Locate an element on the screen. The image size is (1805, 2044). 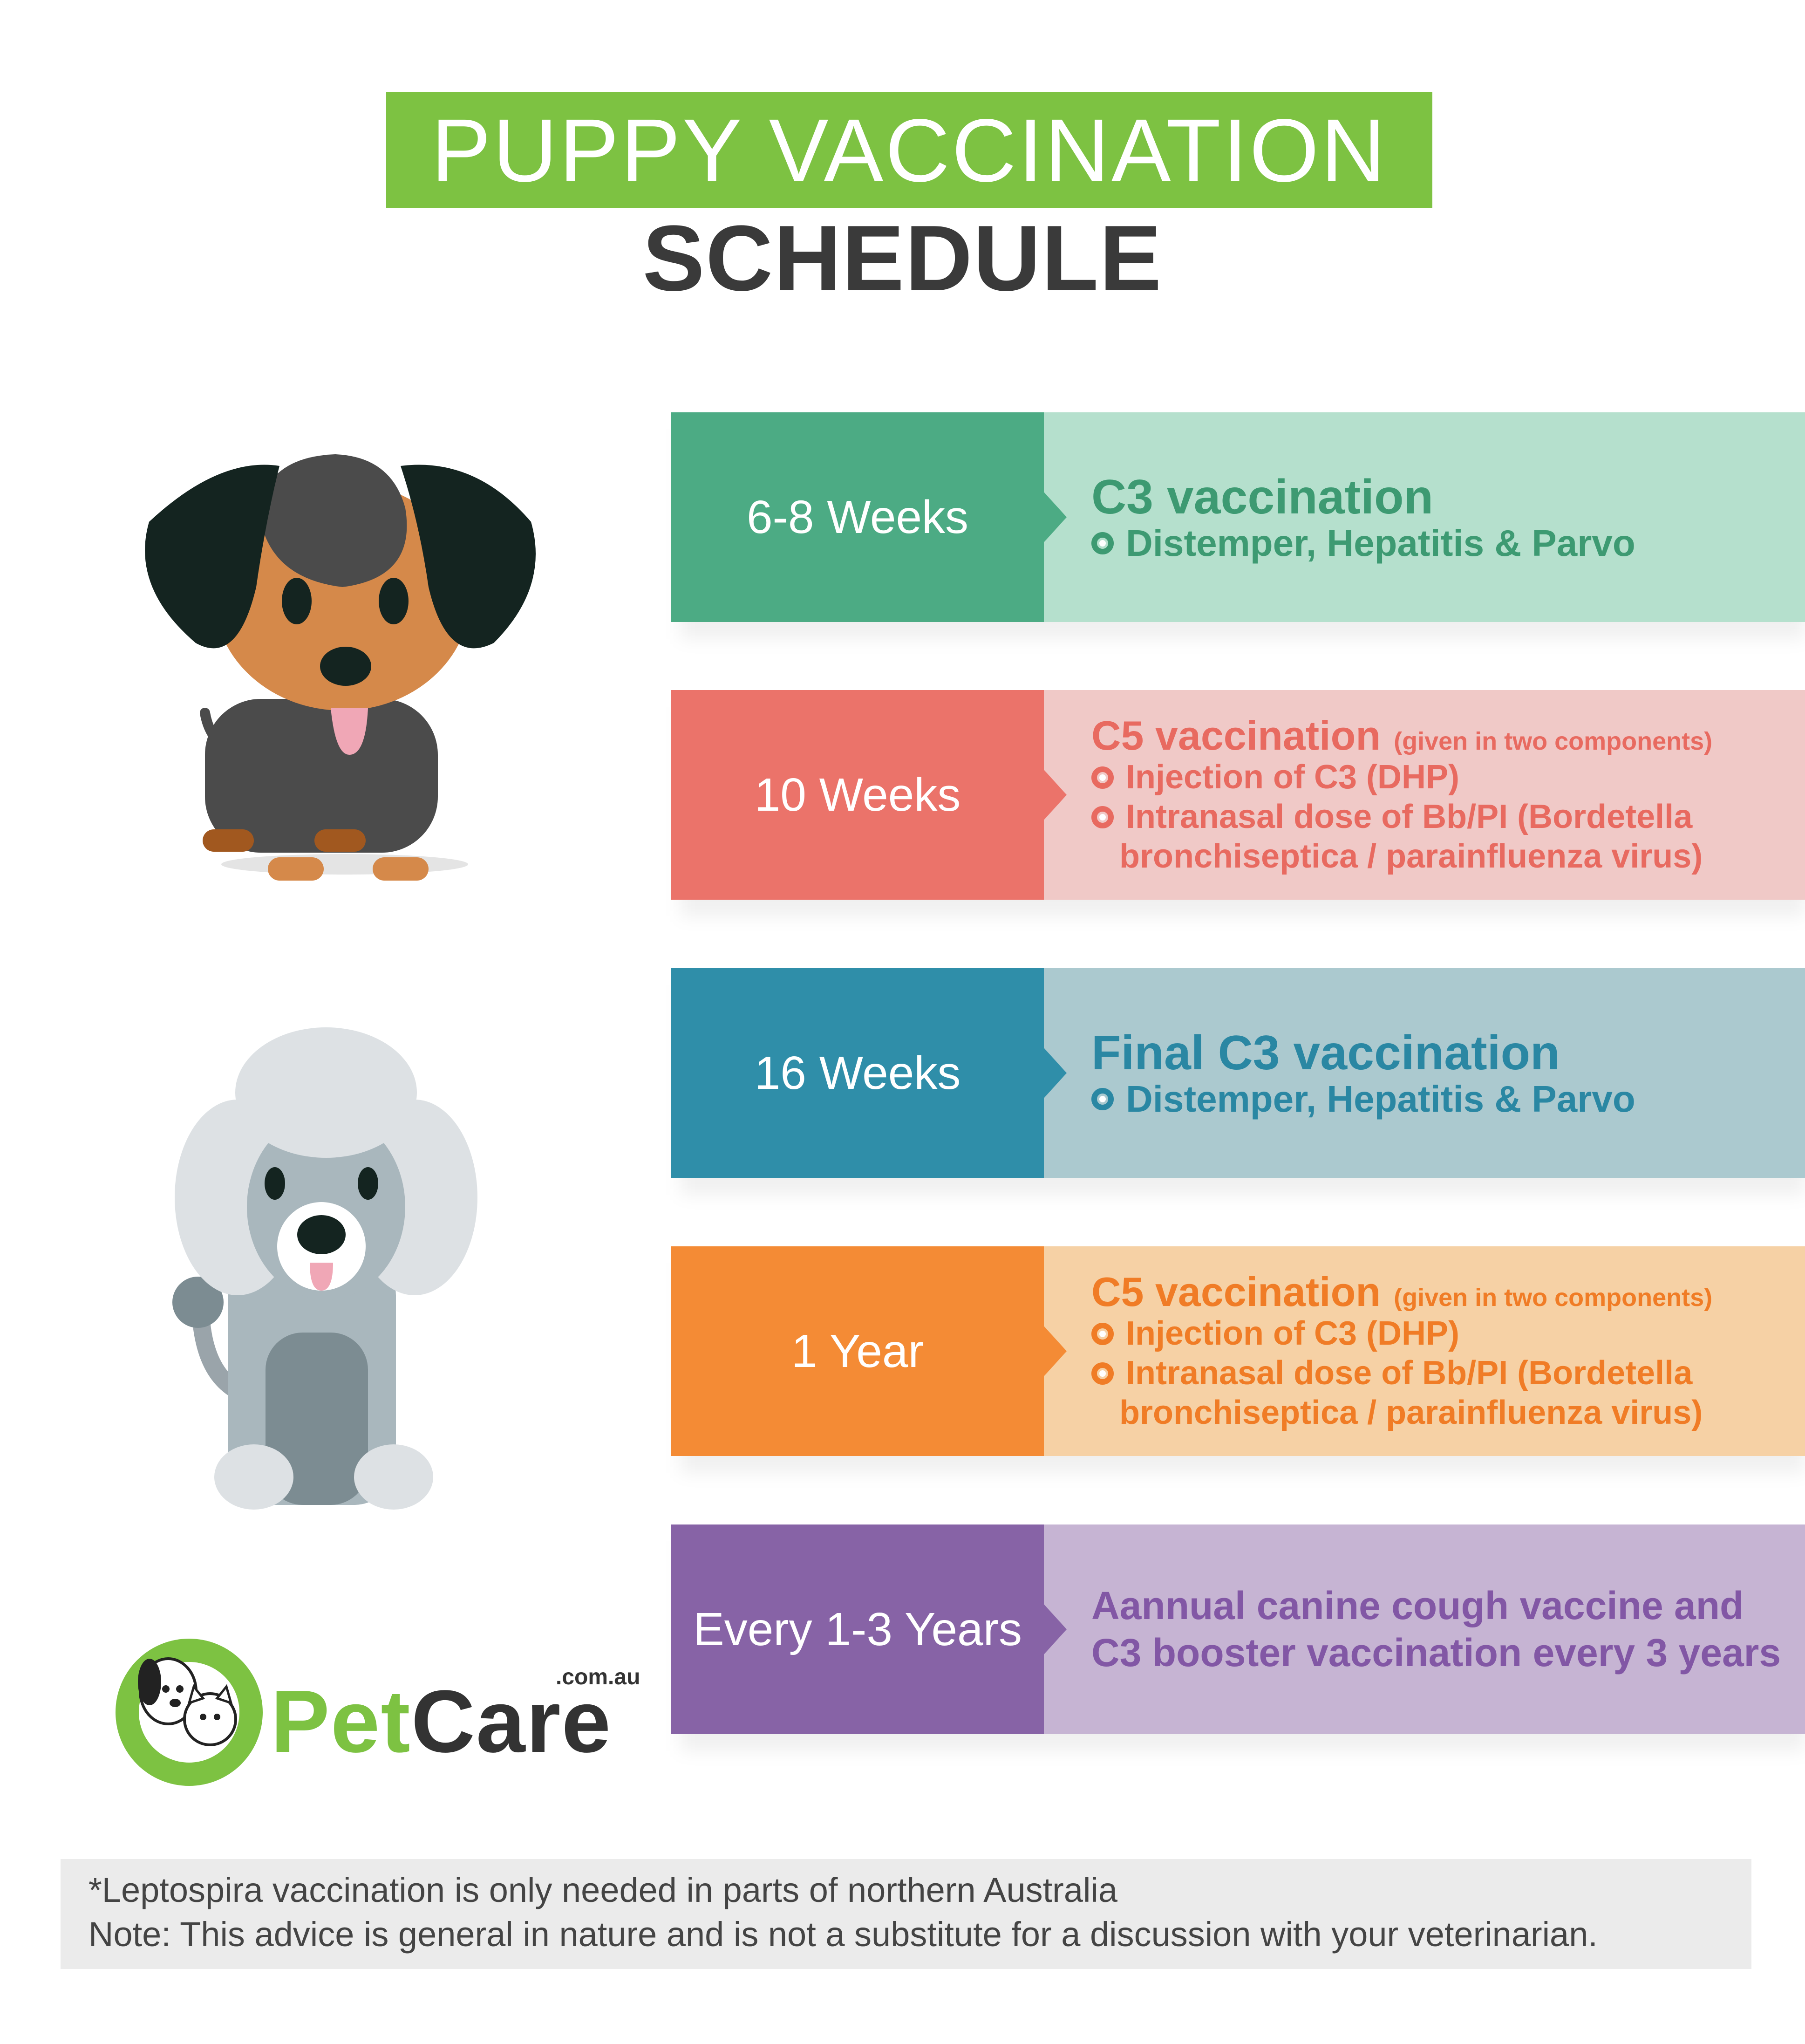
title-line-2: SCHEDULE is located at coordinates (903, 258).